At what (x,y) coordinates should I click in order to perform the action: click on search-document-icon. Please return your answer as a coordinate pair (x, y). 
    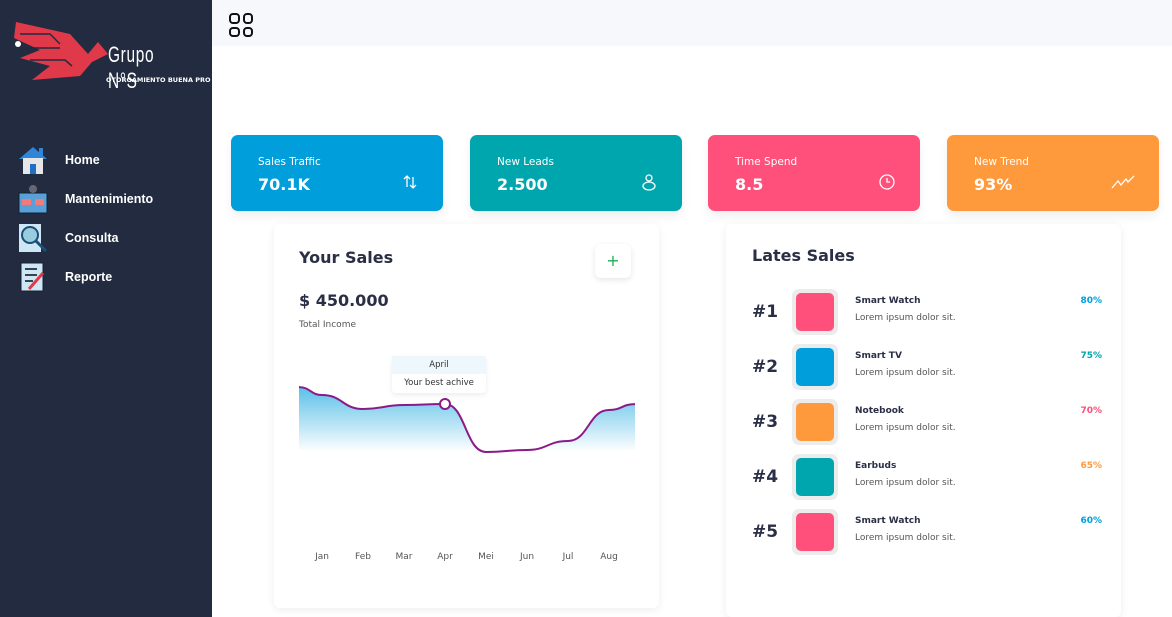
    Looking at the image, I should click on (33, 237).